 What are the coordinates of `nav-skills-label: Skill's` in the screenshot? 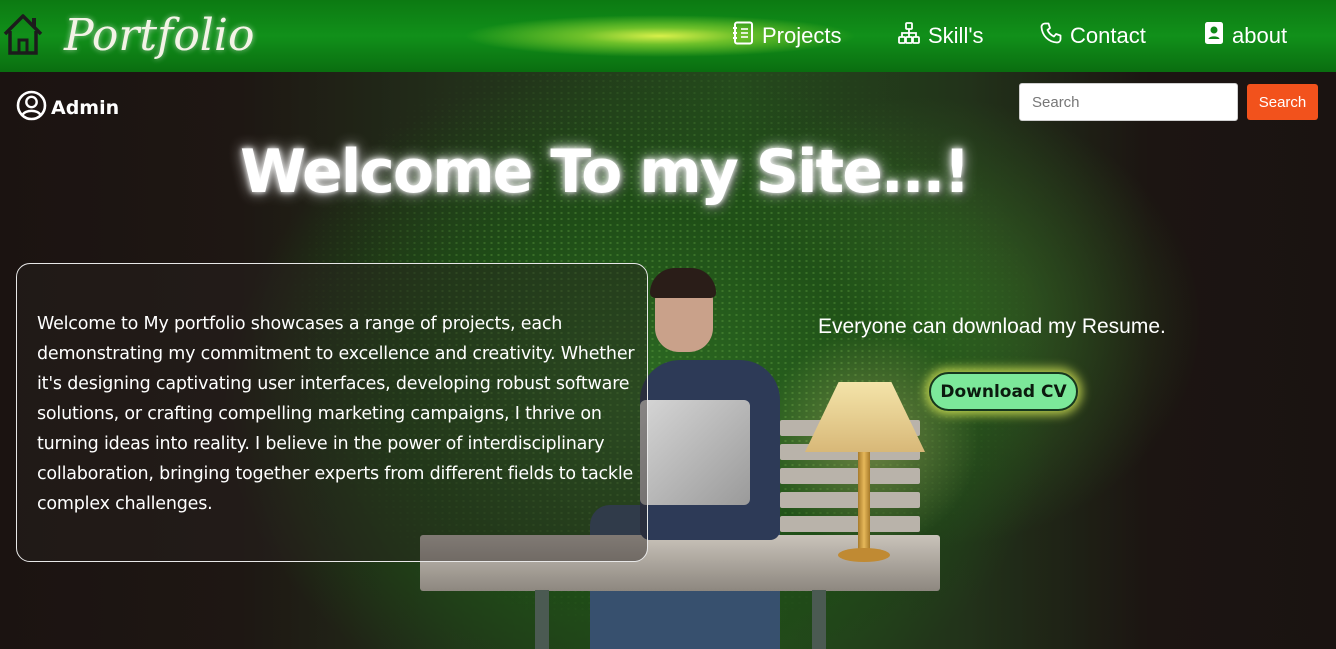 It's located at (956, 35).